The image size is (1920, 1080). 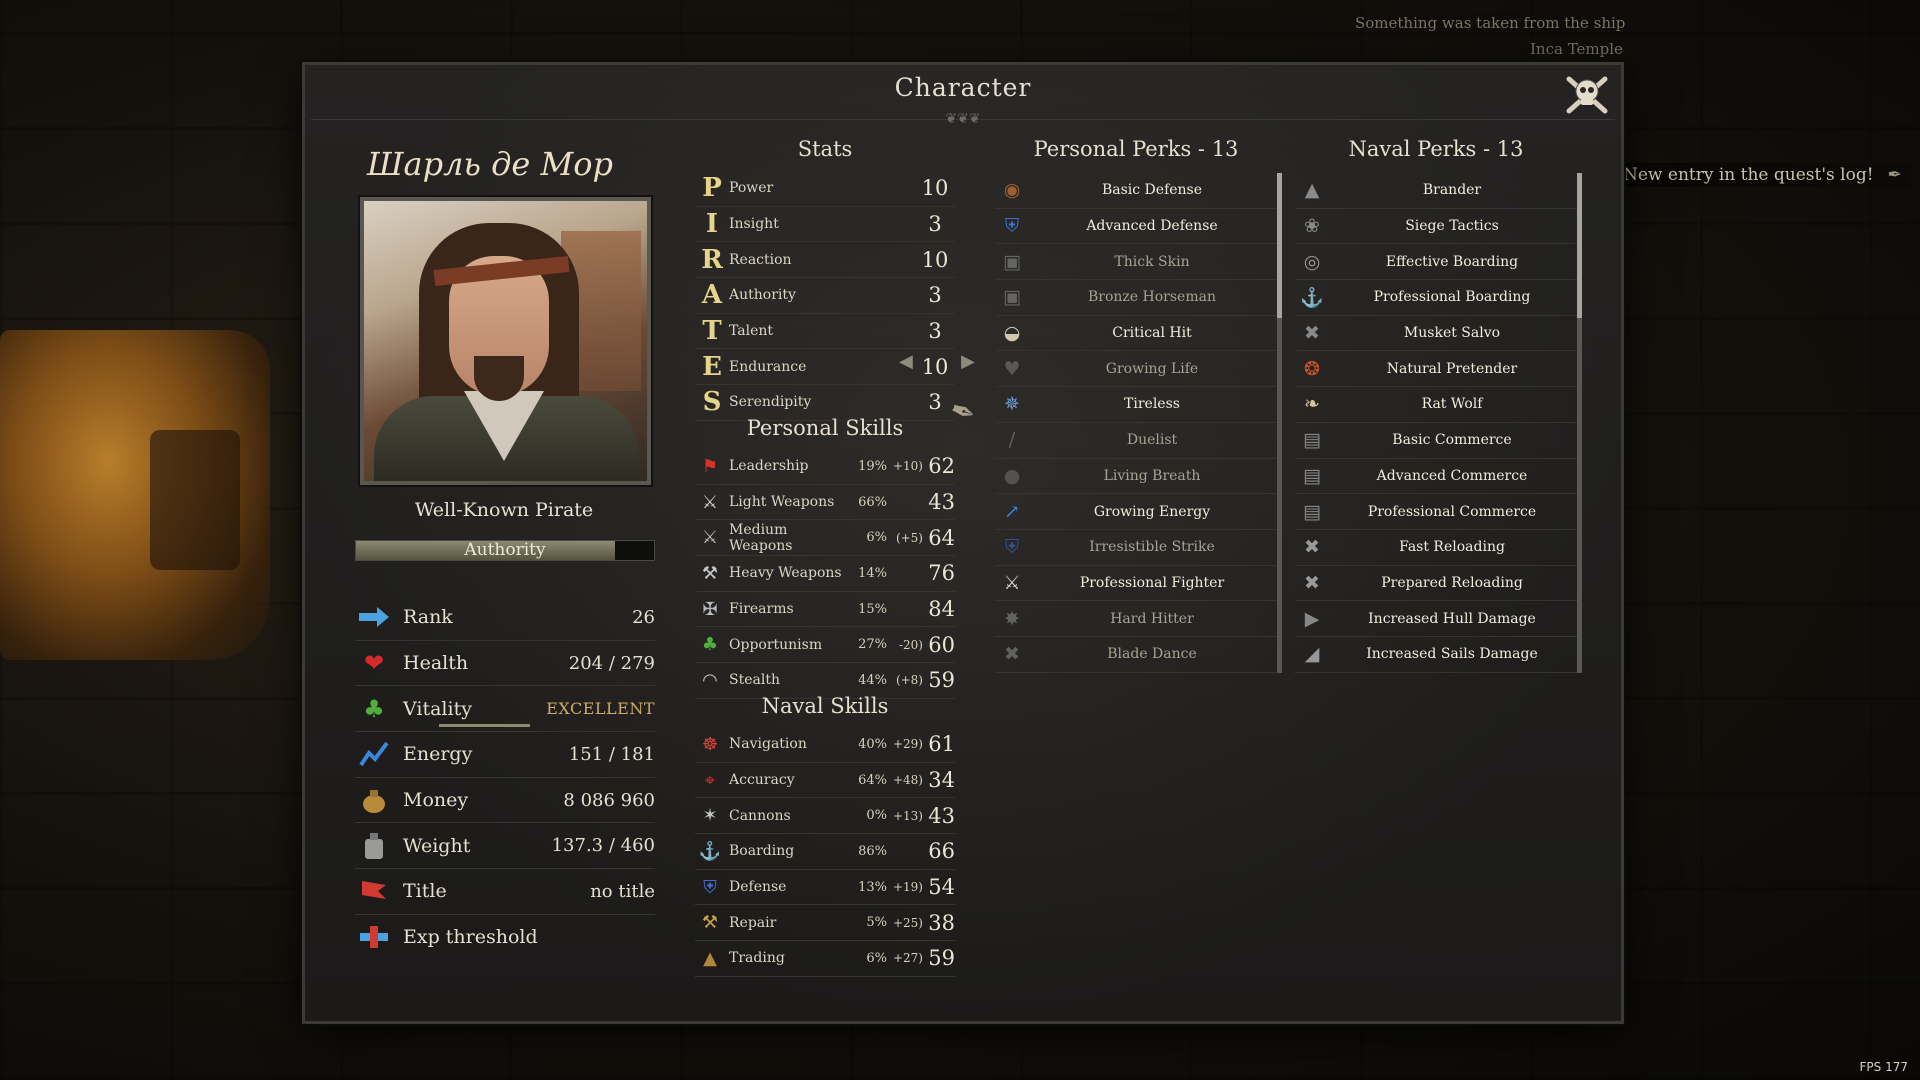 What do you see at coordinates (1136, 512) in the screenshot?
I see `perk-row: ↗ Growing Energy` at bounding box center [1136, 512].